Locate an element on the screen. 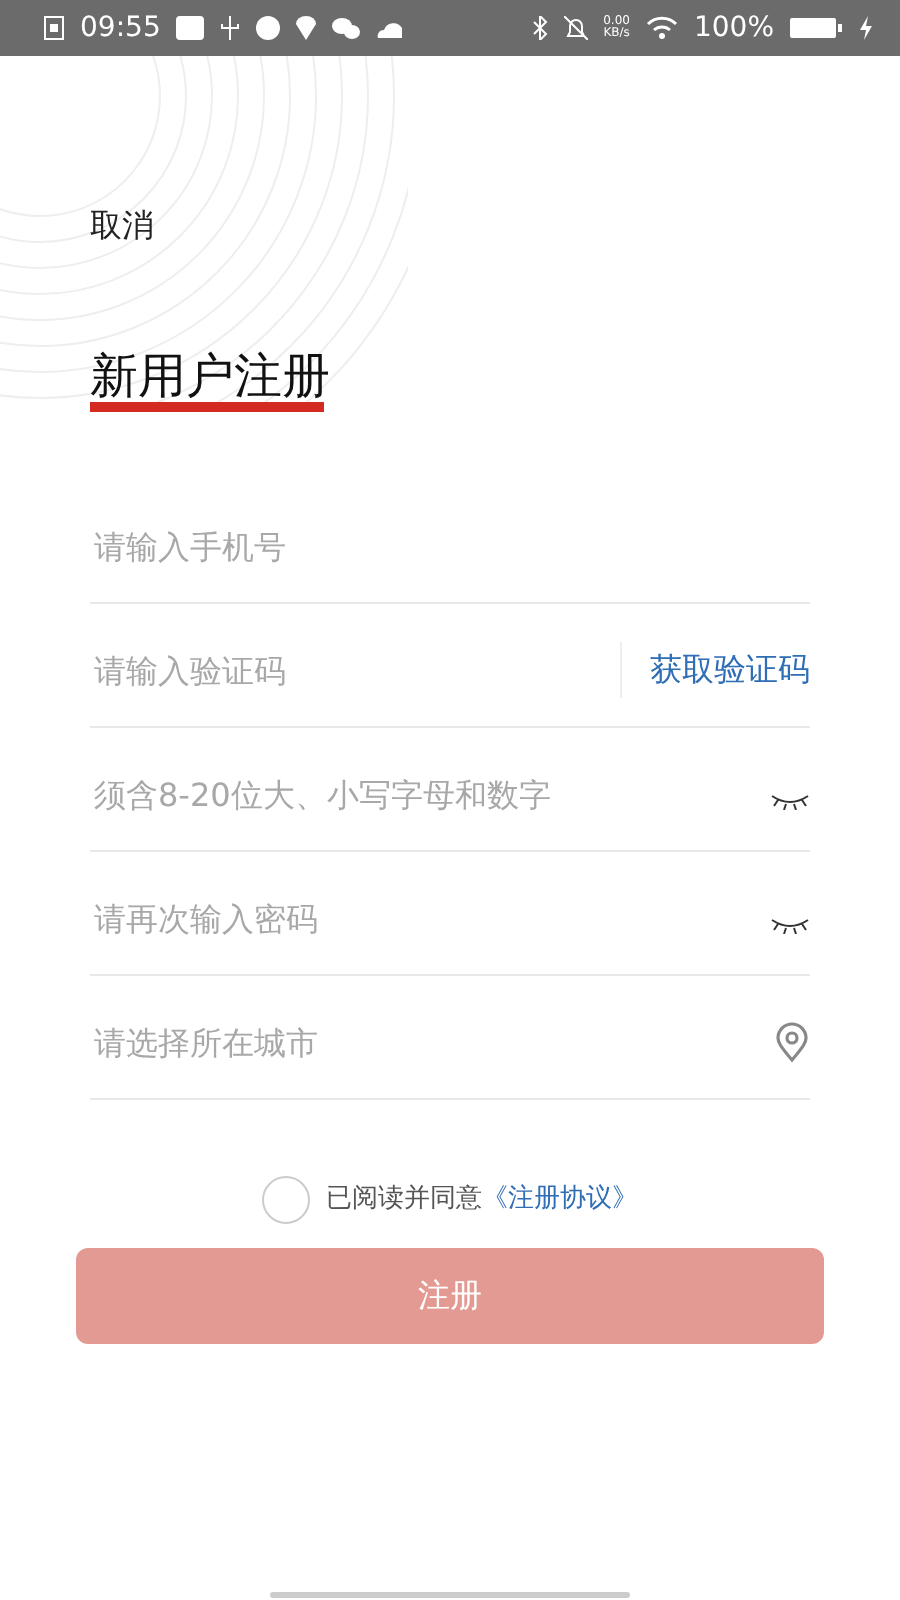 This screenshot has width=900, height=1600. input-field: 请选择所在城市 is located at coordinates (432, 1042).